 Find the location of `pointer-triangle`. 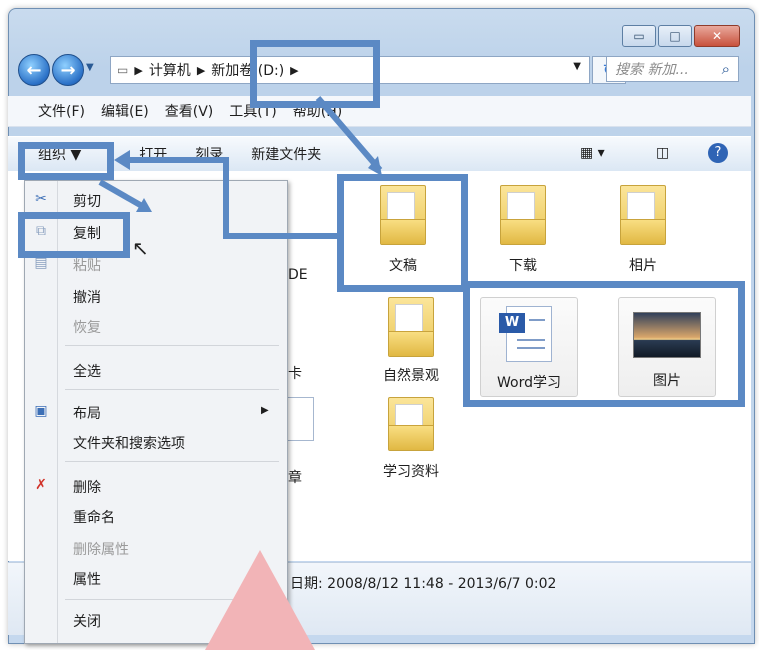

pointer-triangle is located at coordinates (260, 600).